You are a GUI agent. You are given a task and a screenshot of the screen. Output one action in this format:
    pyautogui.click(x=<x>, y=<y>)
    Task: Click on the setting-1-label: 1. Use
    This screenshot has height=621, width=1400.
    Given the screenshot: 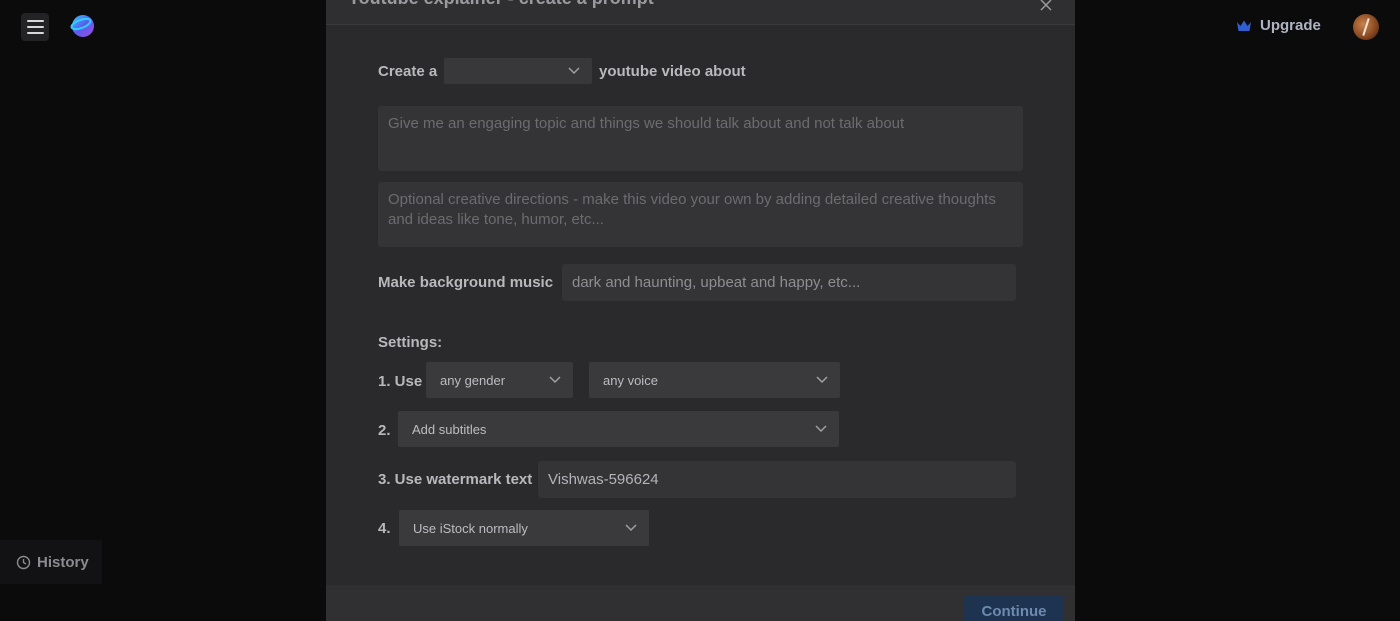 What is the action you would take?
    pyautogui.click(x=400, y=381)
    